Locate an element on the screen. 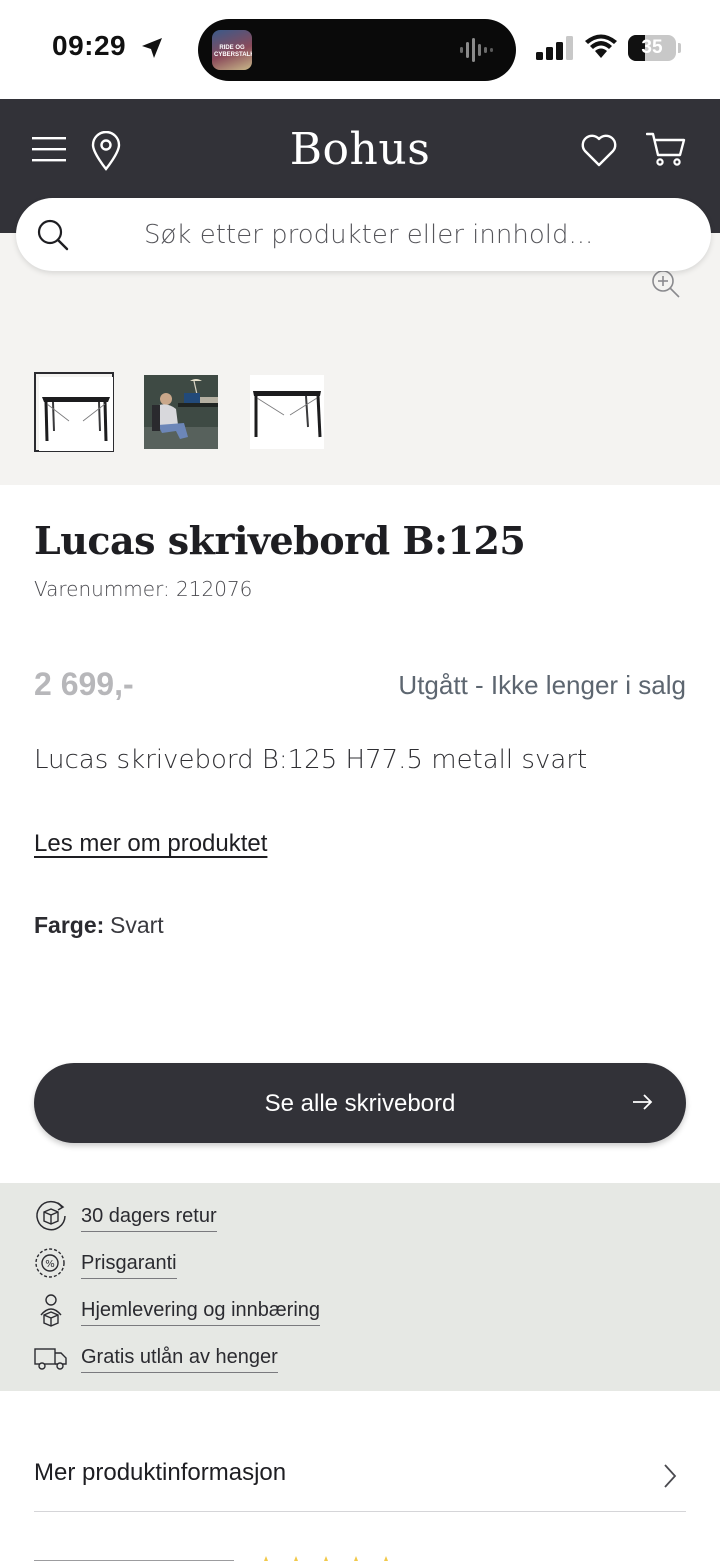  color-value: Svart is located at coordinates (137, 925).